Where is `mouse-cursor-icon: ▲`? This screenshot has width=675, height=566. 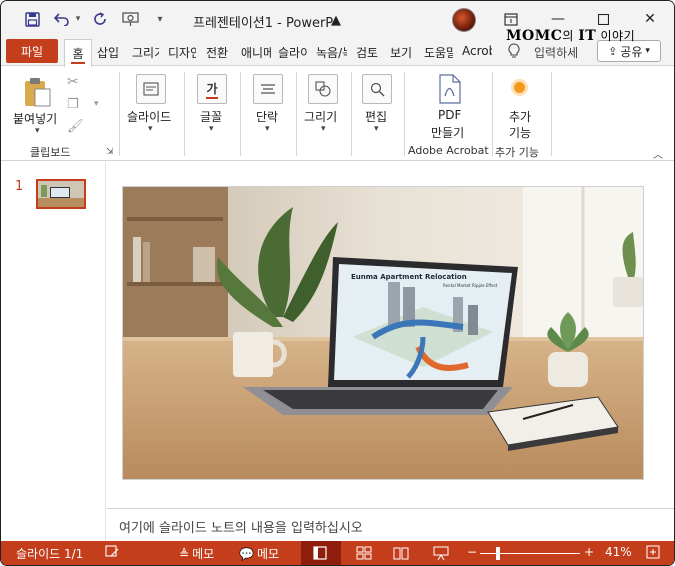 mouse-cursor-icon: ▲ is located at coordinates (336, 20).